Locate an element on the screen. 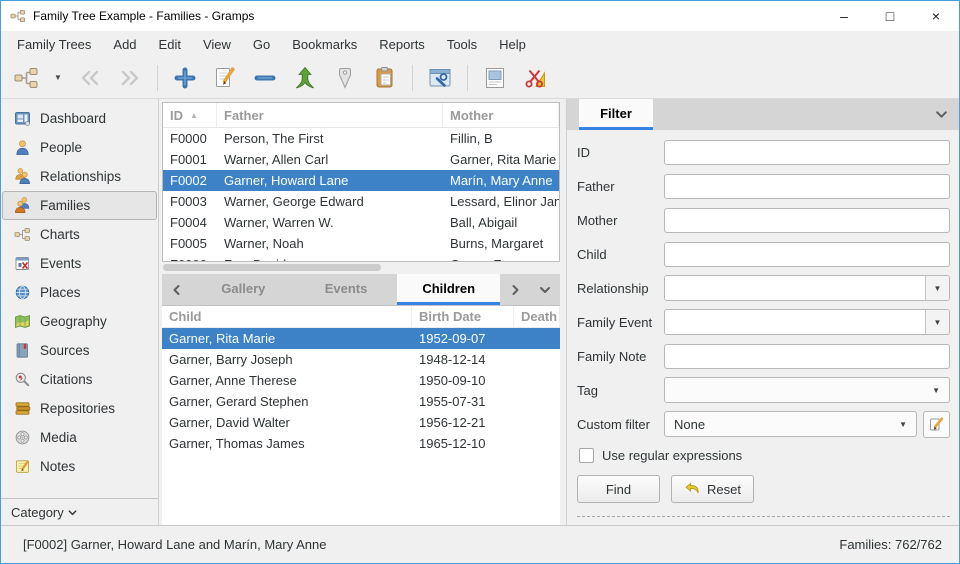 The image size is (960, 564). filter-row-father: Father is located at coordinates (763, 186).